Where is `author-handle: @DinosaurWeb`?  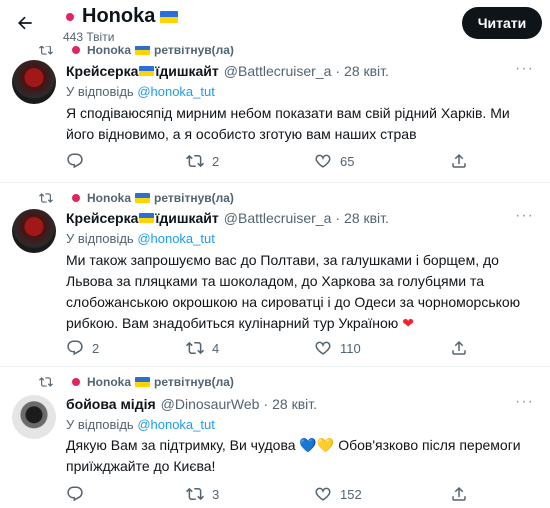 author-handle: @DinosaurWeb is located at coordinates (210, 404).